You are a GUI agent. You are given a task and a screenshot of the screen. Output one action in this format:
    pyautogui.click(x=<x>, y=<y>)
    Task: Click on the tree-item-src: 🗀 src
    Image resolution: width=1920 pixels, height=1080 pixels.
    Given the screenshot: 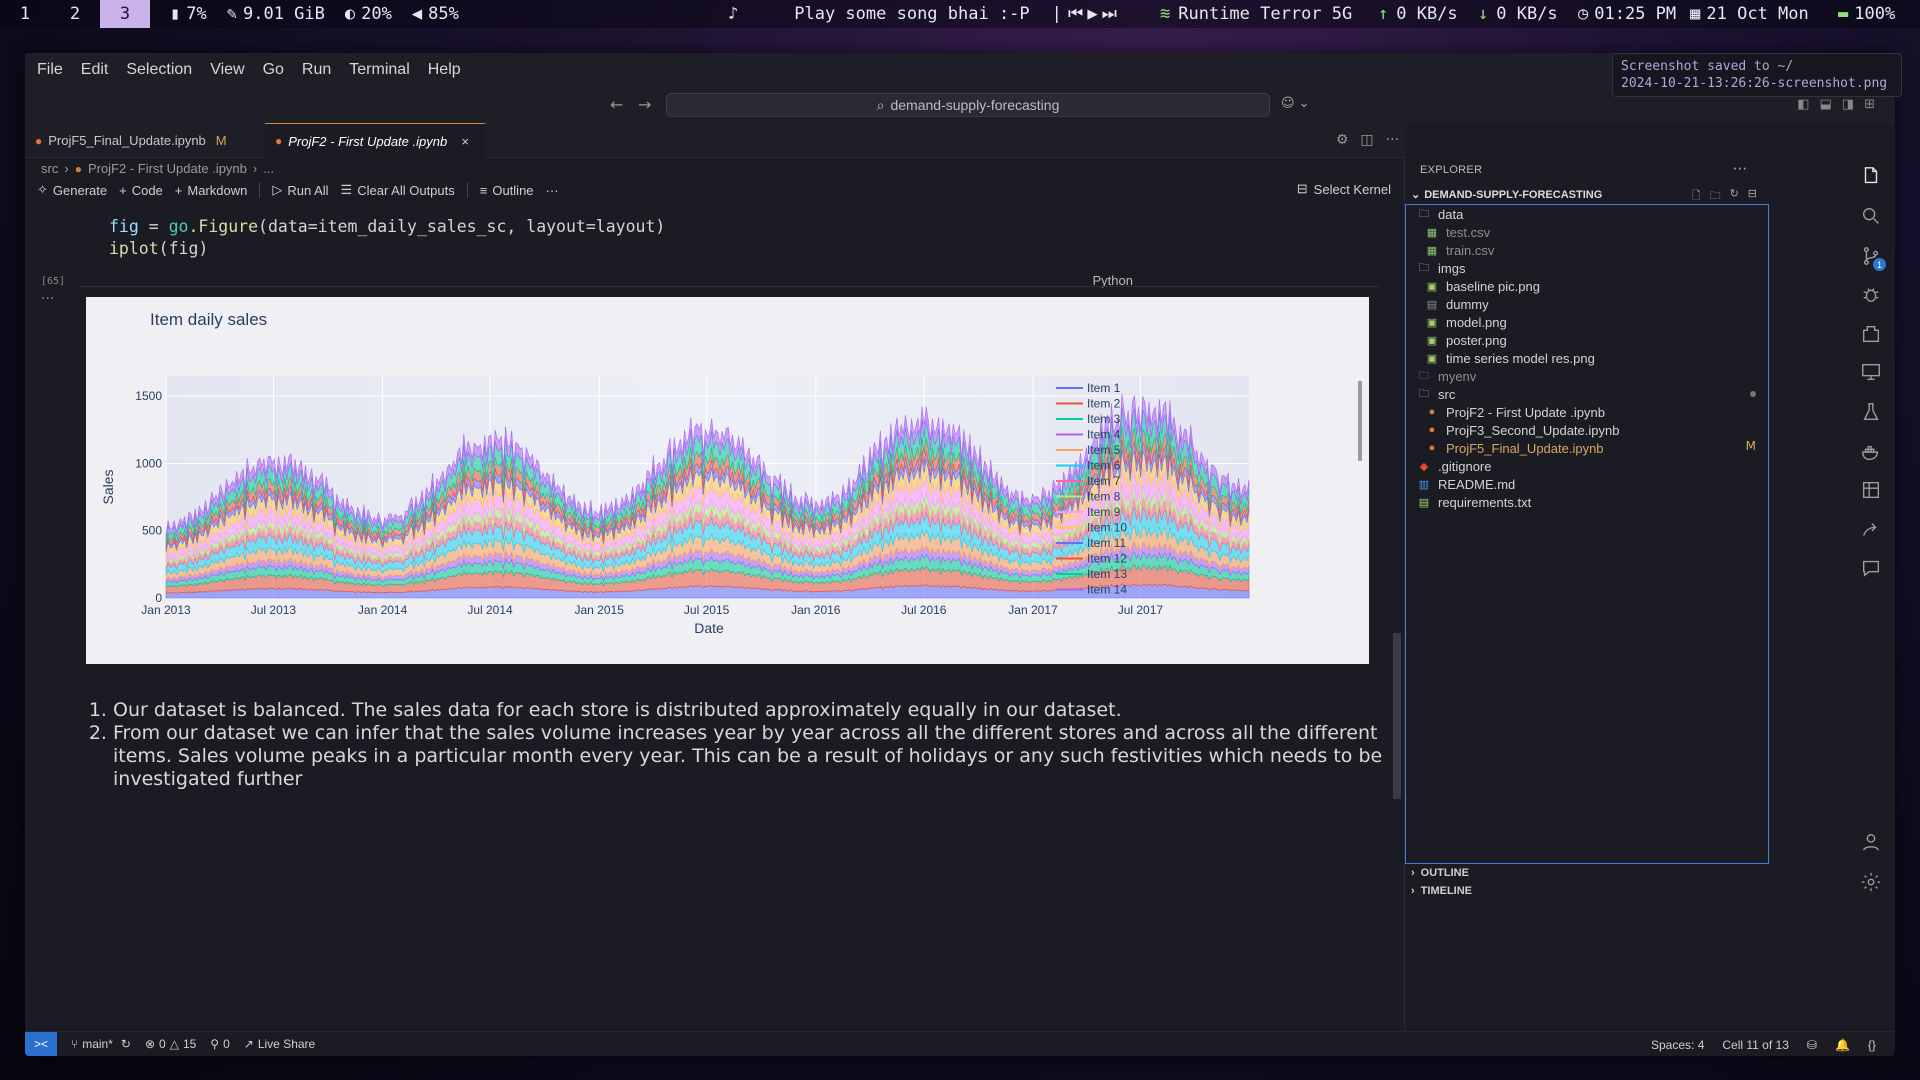 What is the action you would take?
    pyautogui.click(x=1437, y=394)
    